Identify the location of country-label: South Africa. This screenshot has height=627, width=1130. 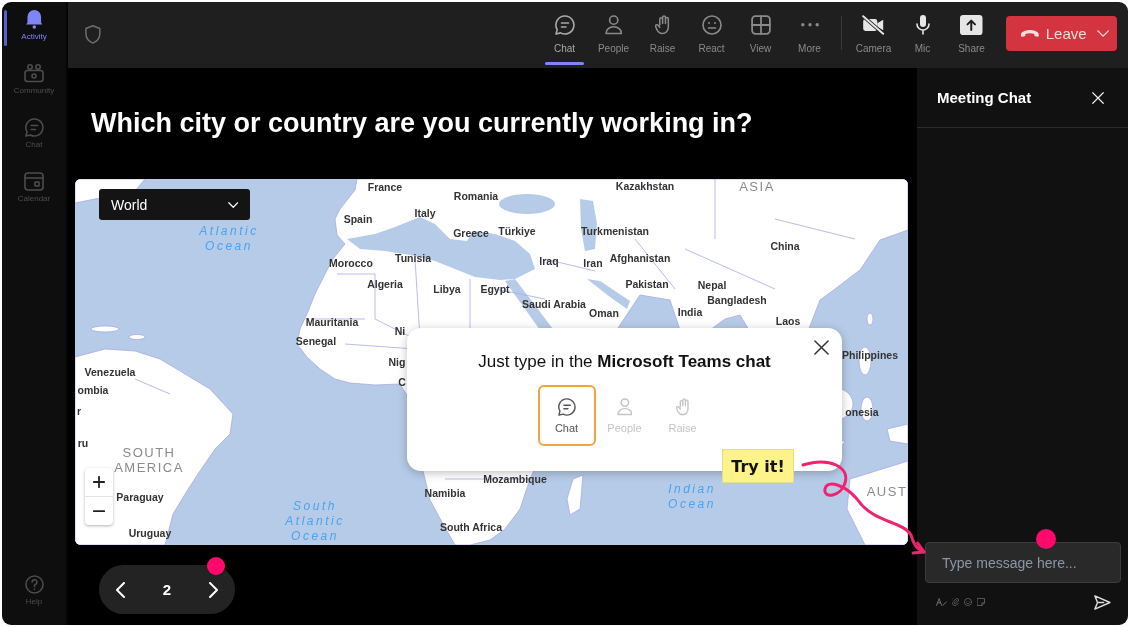
(471, 527).